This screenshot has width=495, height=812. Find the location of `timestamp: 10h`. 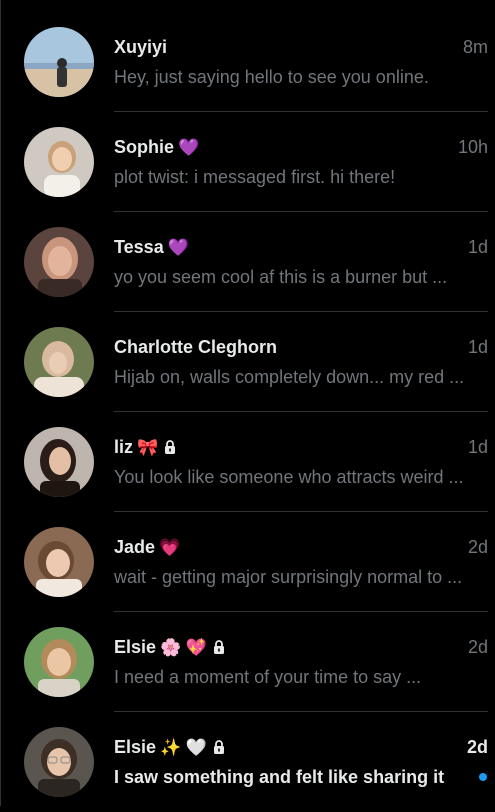

timestamp: 10h is located at coordinates (472, 147).